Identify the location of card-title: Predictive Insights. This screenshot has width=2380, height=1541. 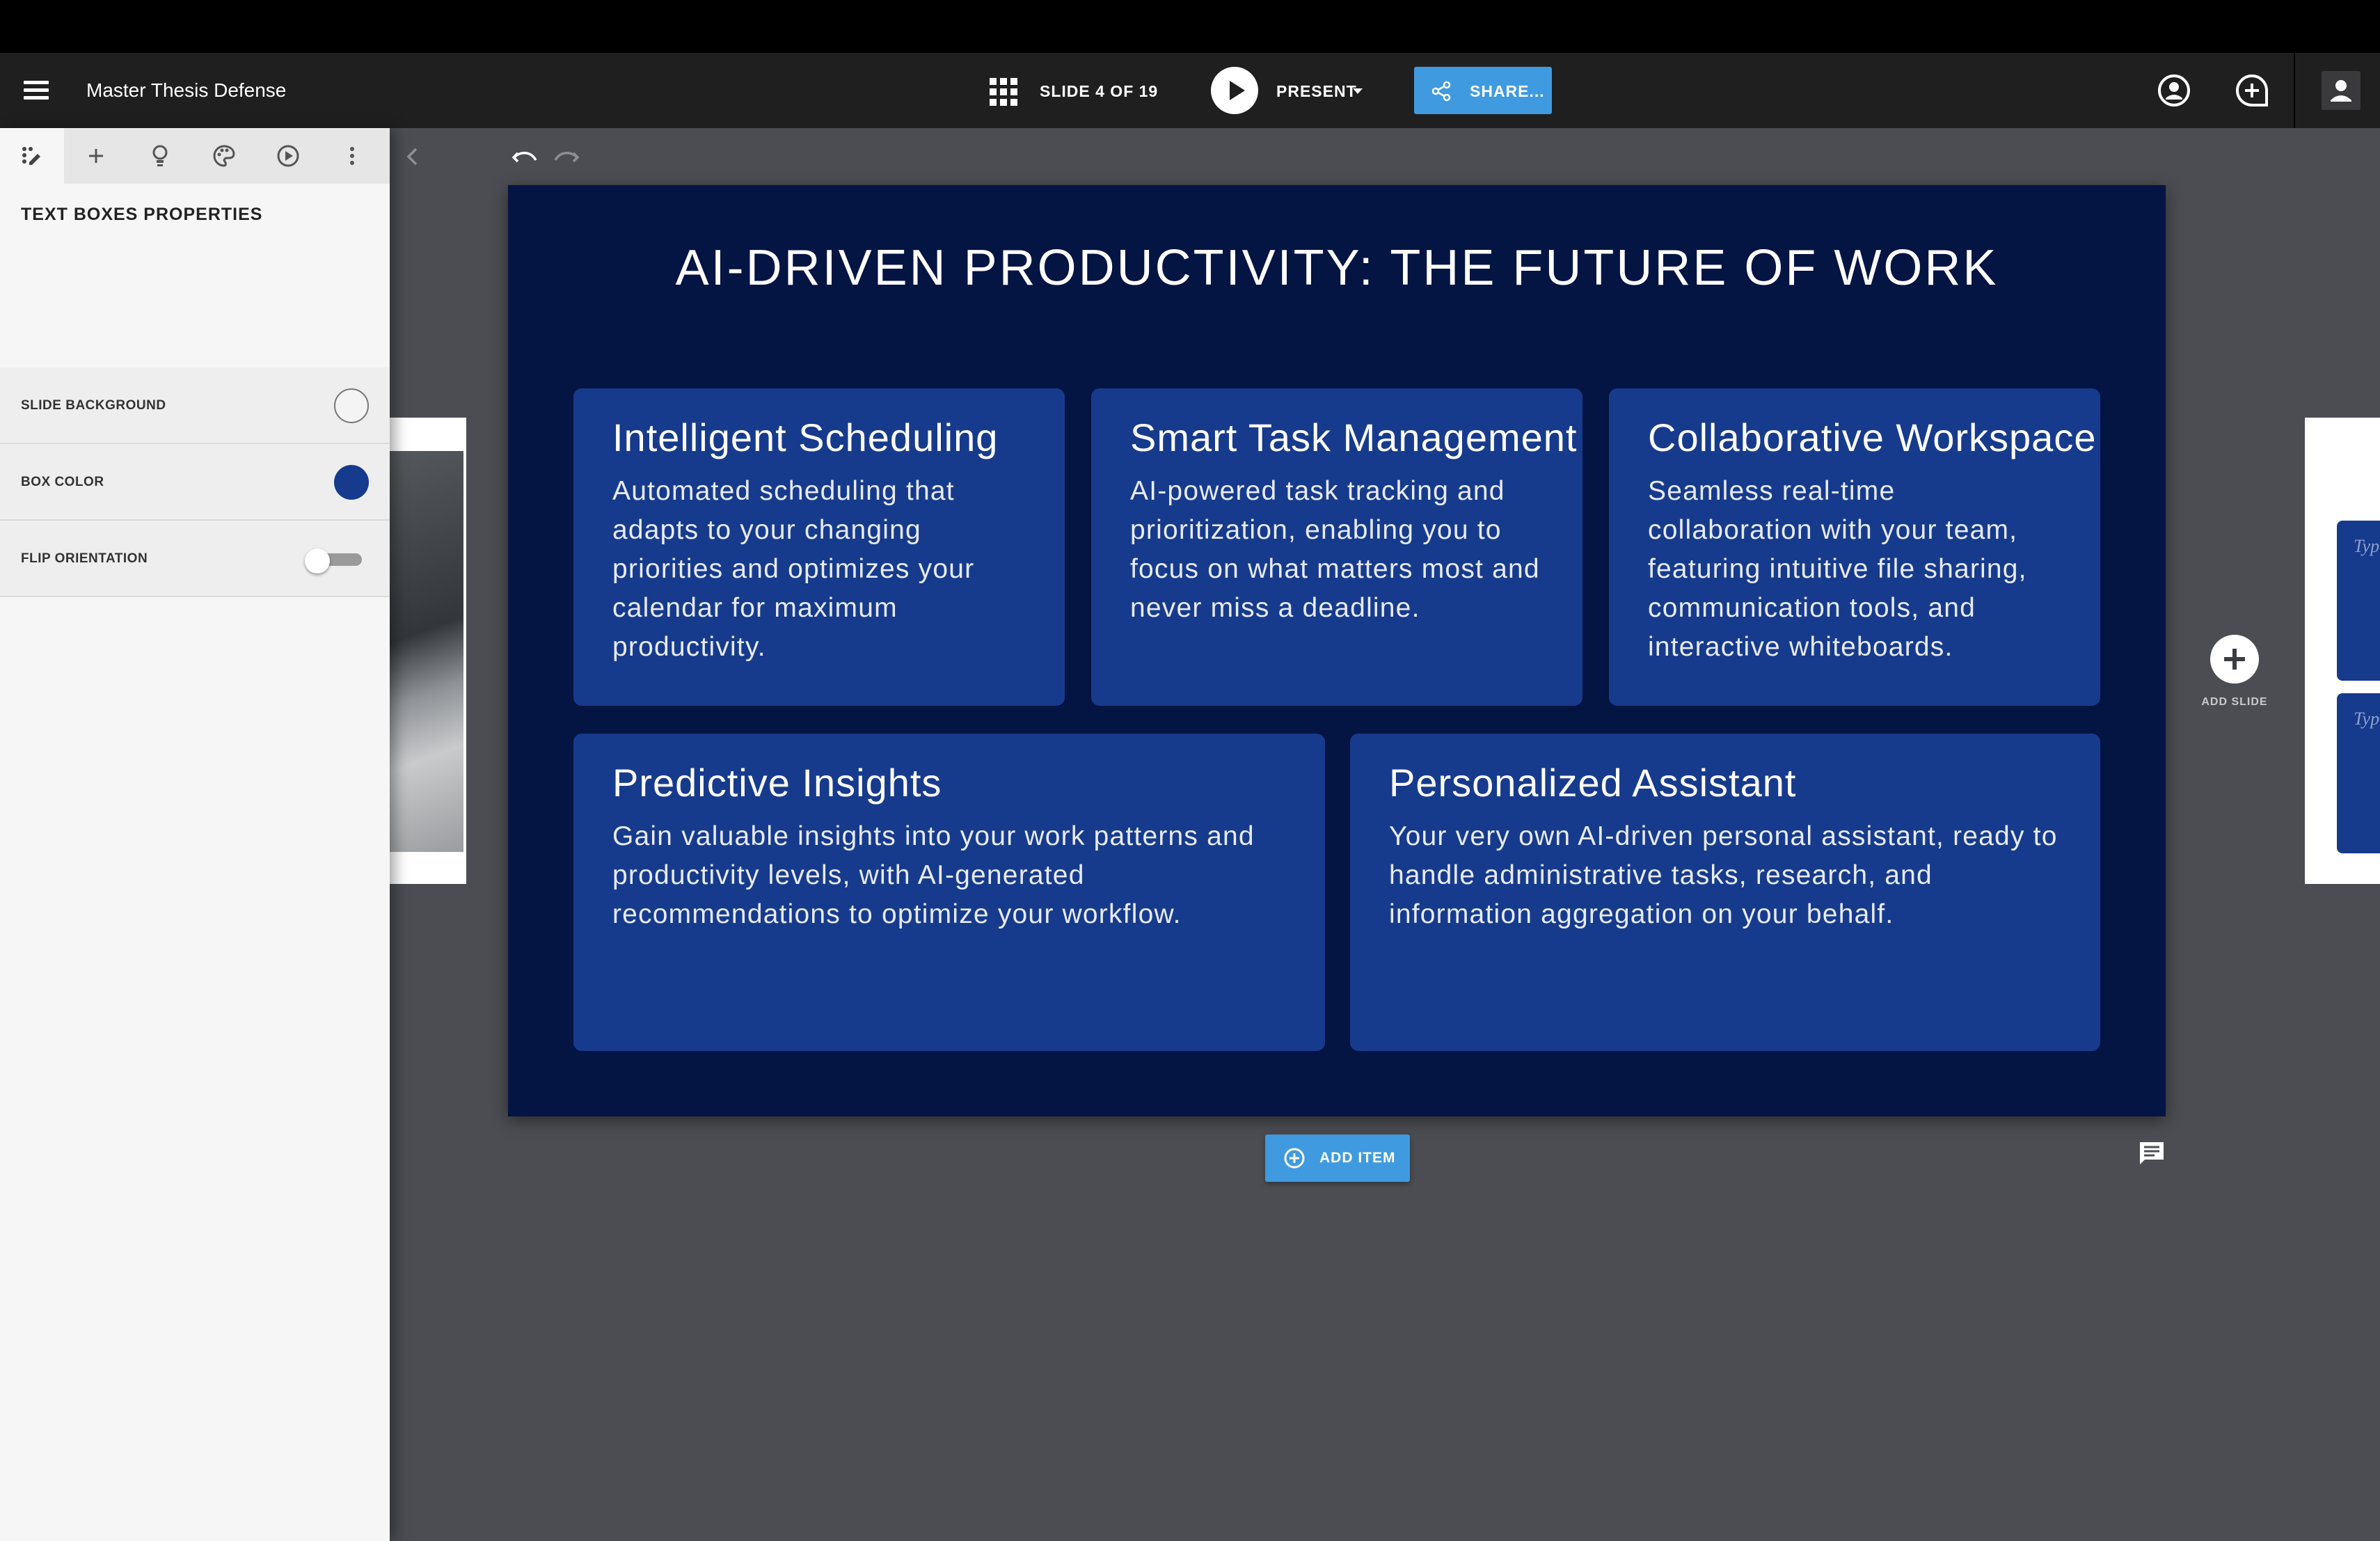
(949, 783).